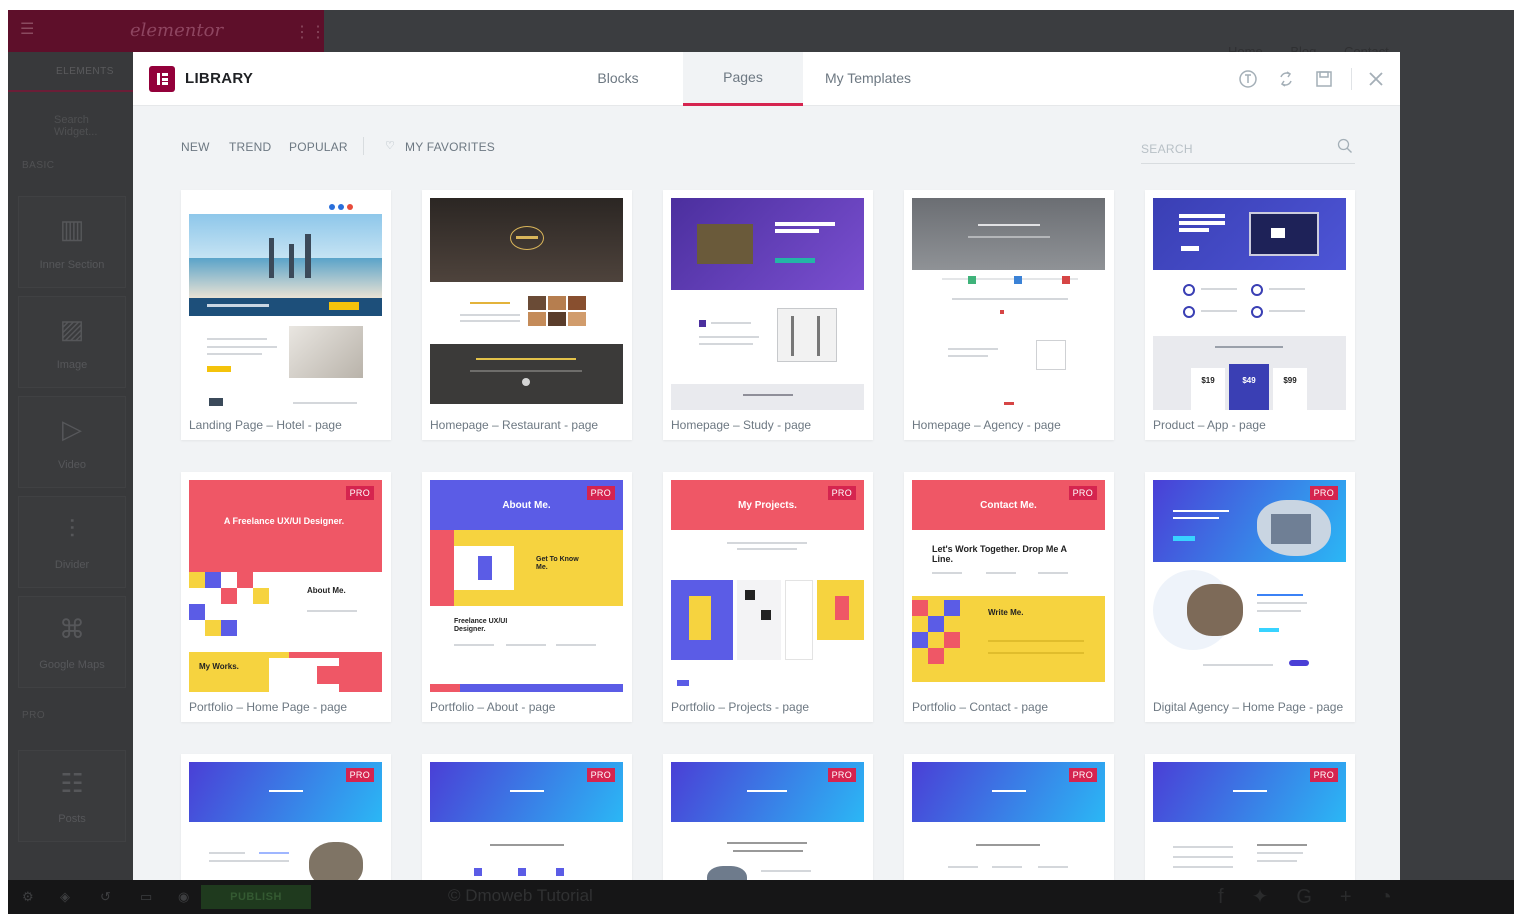 Image resolution: width=1514 pixels, height=914 pixels. Describe the element at coordinates (177, 30) in the screenshot. I see `editor-logo: elementor` at that location.